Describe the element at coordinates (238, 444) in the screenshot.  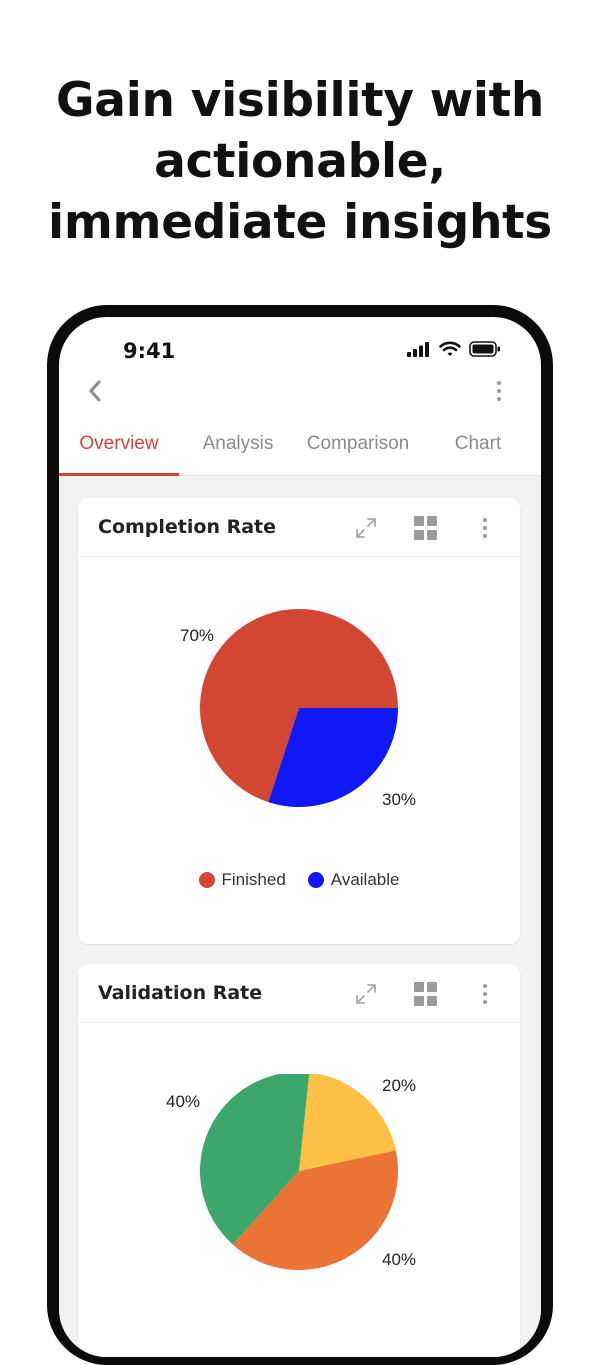
I see `tab-analysis: Analysis` at that location.